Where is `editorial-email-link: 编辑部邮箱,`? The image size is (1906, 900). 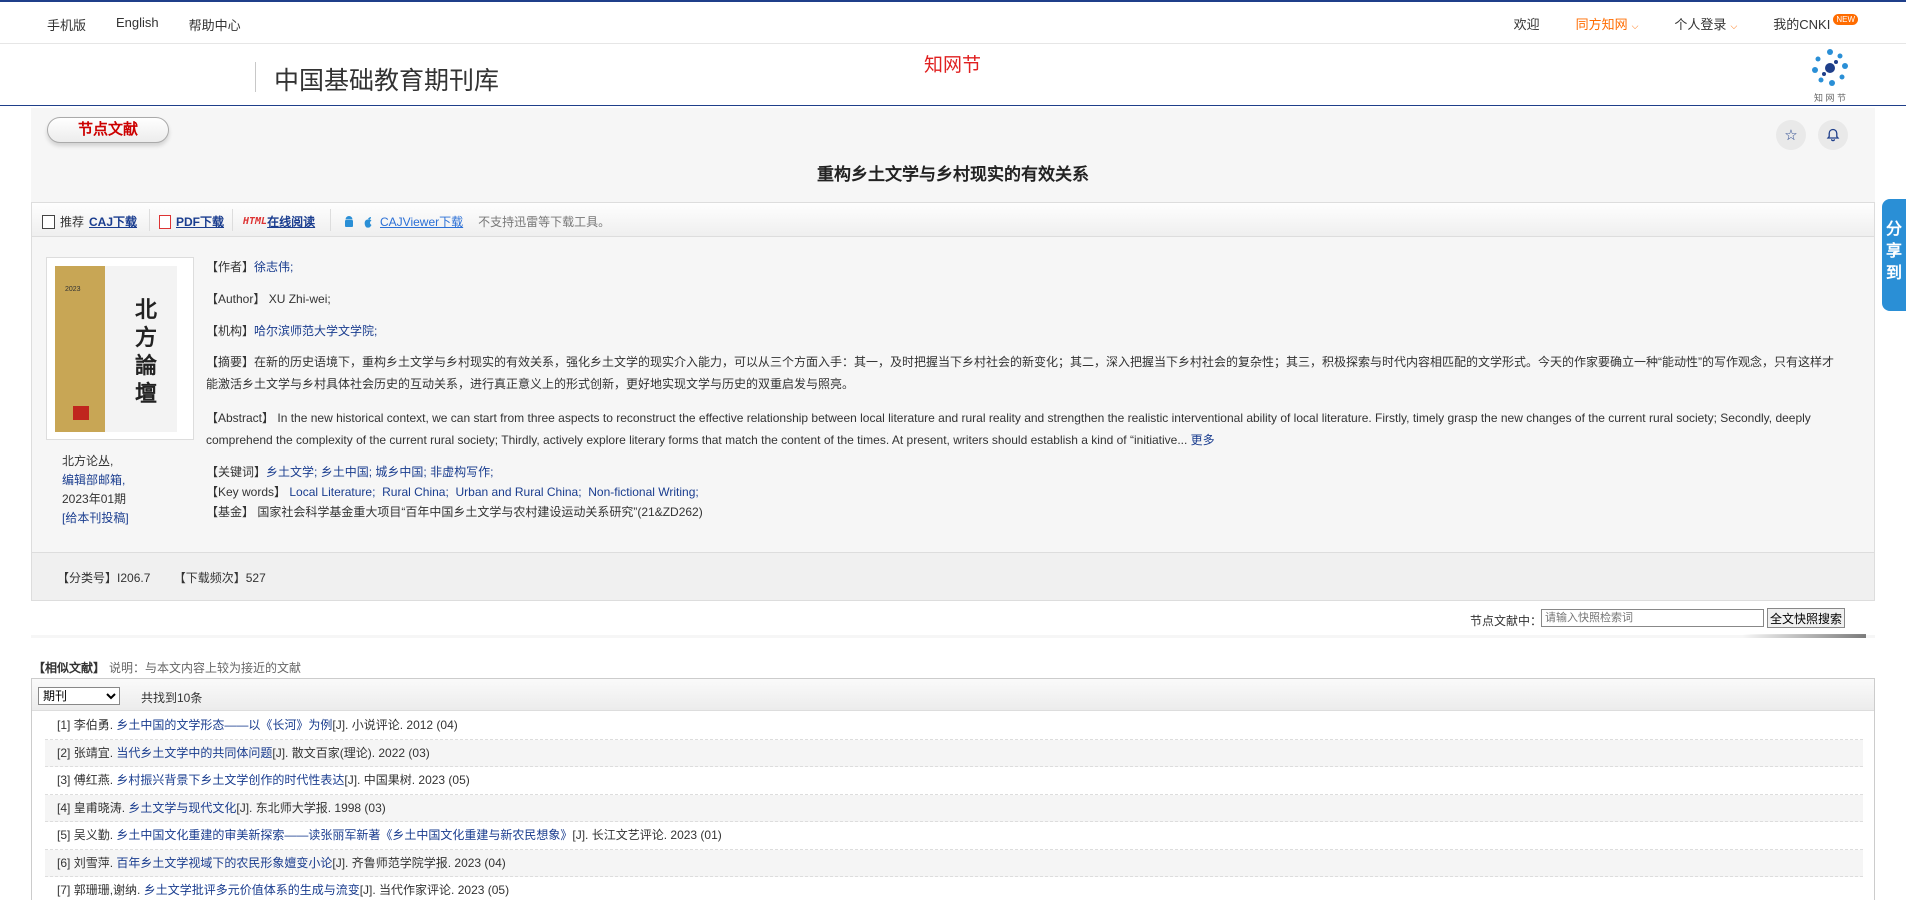 editorial-email-link: 编辑部邮箱, is located at coordinates (93, 480).